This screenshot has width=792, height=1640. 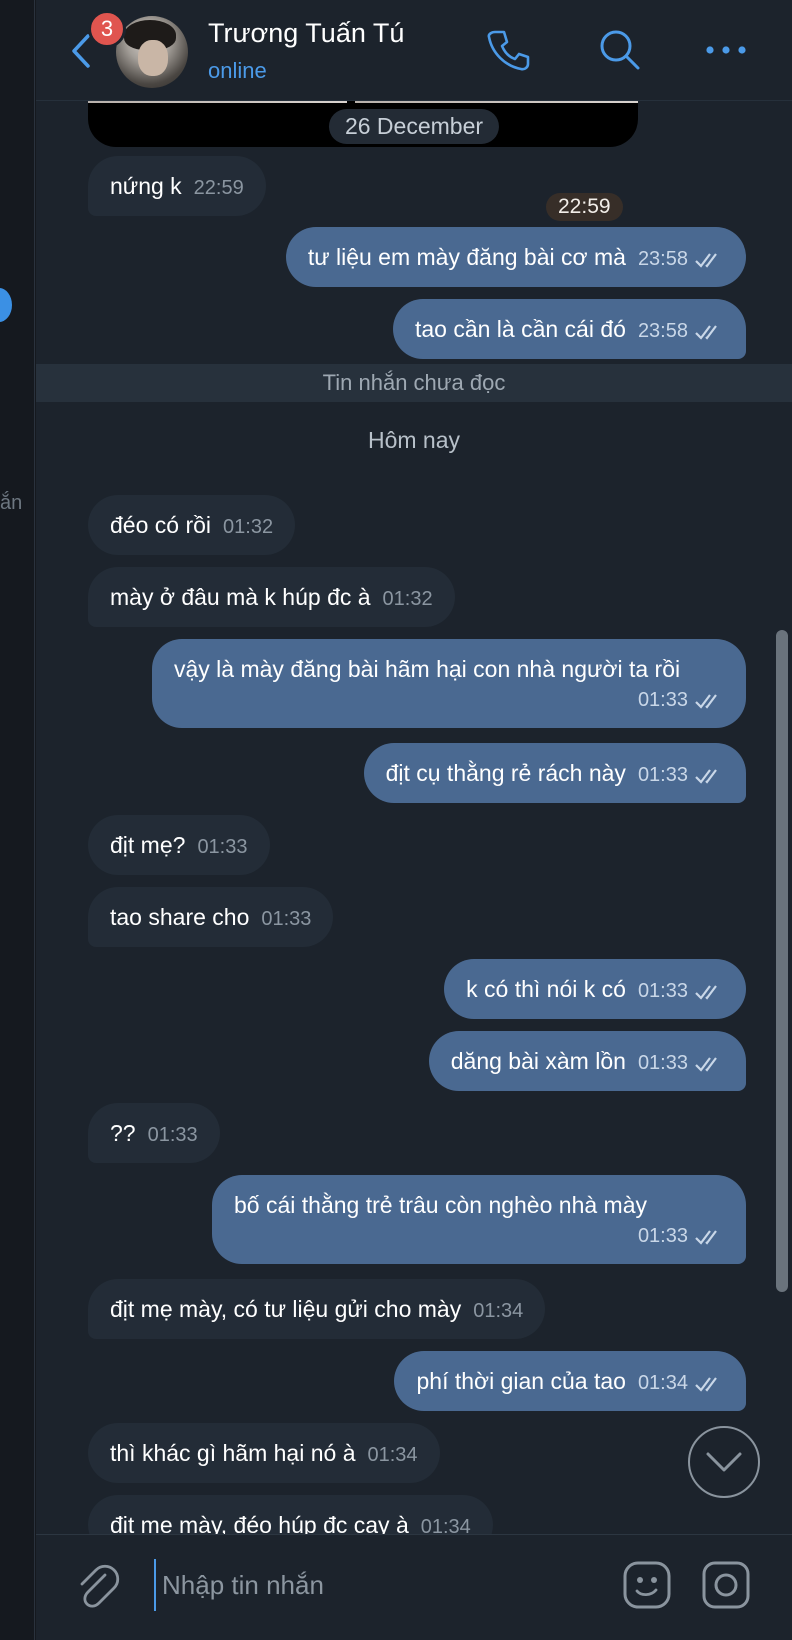 I want to click on message-text: thì khác gì hãm hại nó à, so click(x=233, y=1453).